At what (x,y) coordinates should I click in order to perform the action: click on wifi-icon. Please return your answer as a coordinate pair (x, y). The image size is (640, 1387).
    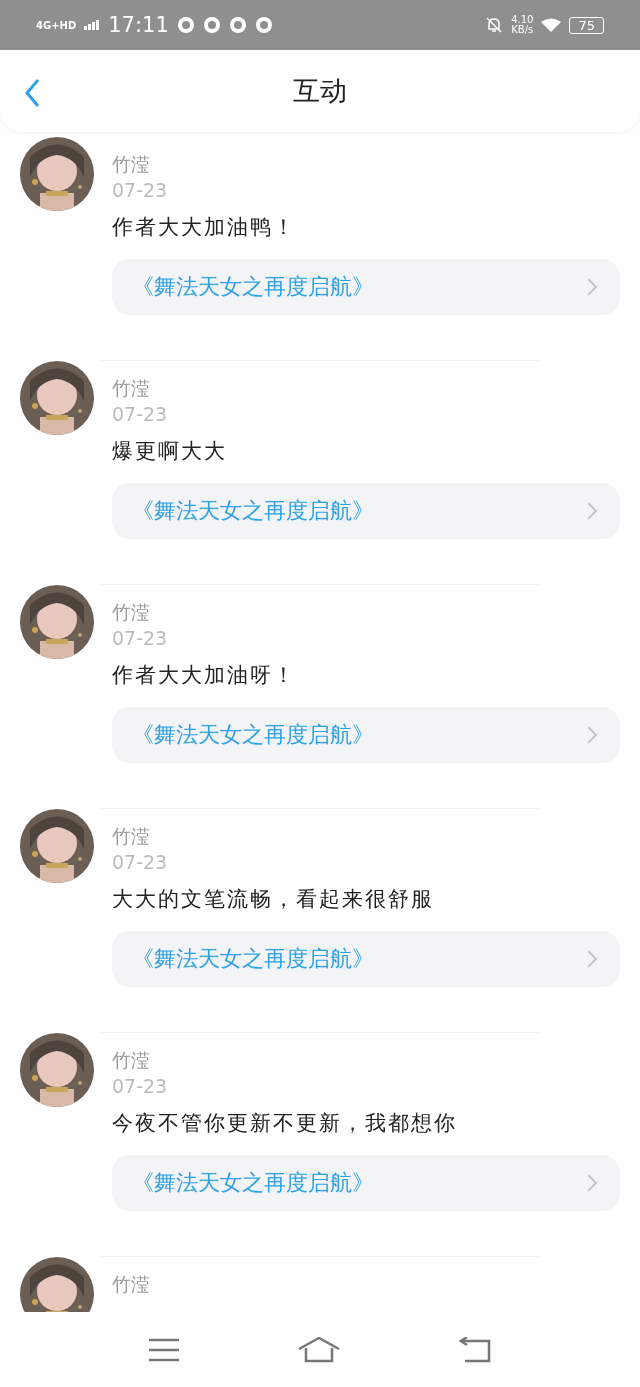
    Looking at the image, I should click on (551, 25).